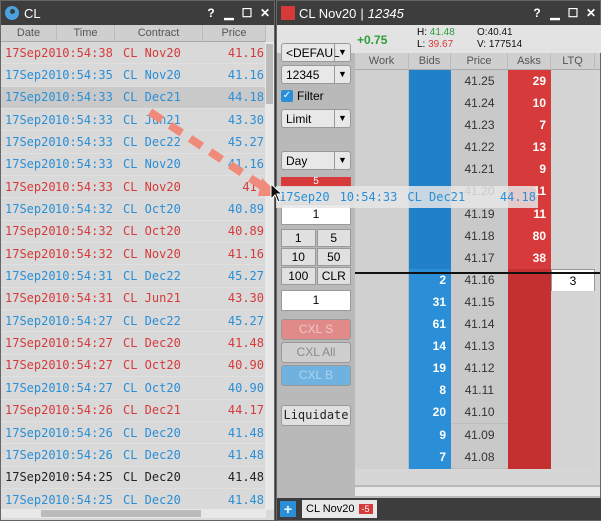 The image size is (601, 521). Describe the element at coordinates (316, 375) in the screenshot. I see `cancel-buys-button: CXL B` at that location.